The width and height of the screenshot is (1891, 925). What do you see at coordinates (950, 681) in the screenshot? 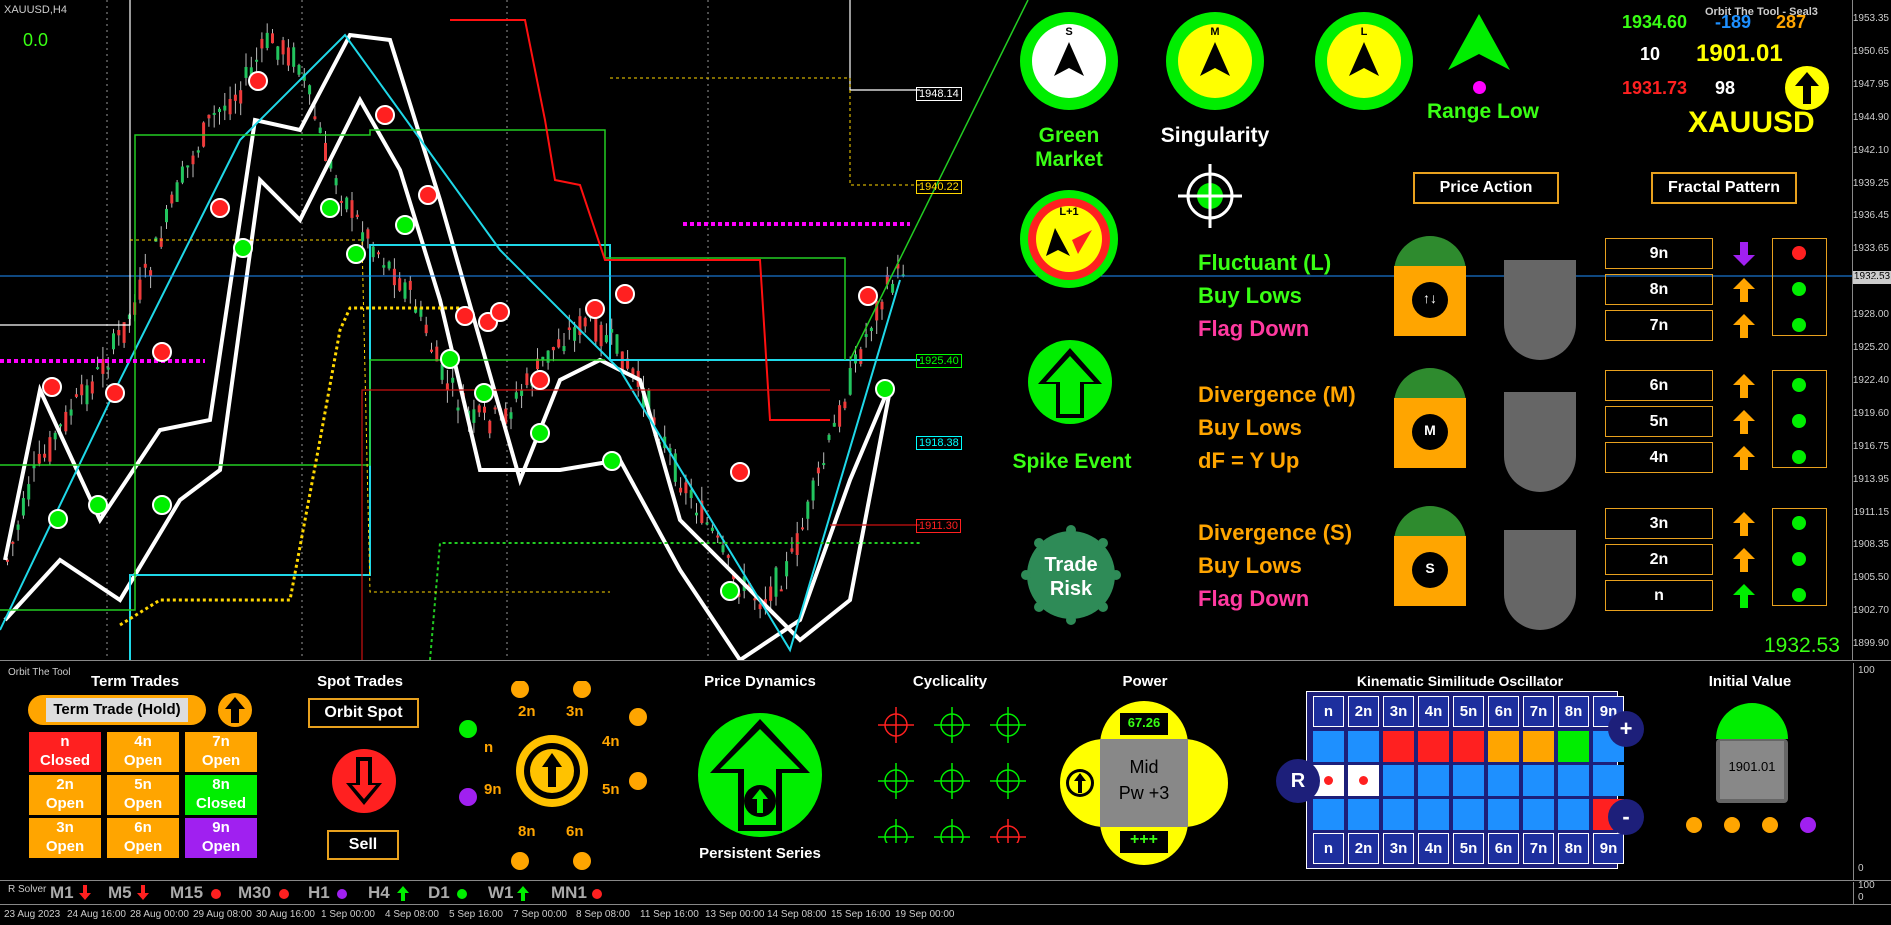
I see `cyclicality-title: Cyclicality` at bounding box center [950, 681].